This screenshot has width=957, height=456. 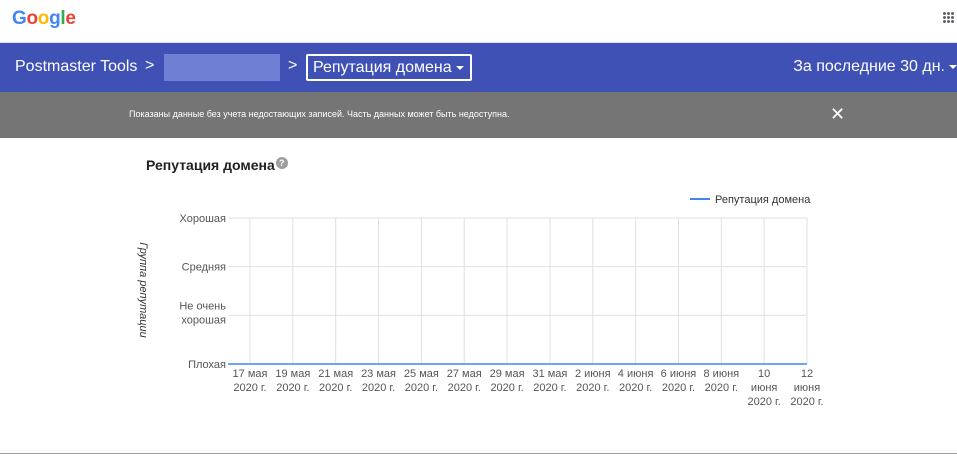 I want to click on y-axis-label: Группа репутации, so click(x=143, y=290).